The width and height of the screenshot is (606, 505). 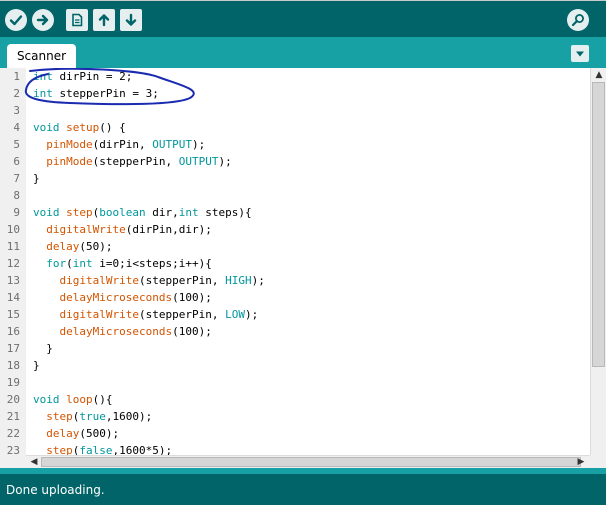 I want to click on new-button, so click(x=77, y=20).